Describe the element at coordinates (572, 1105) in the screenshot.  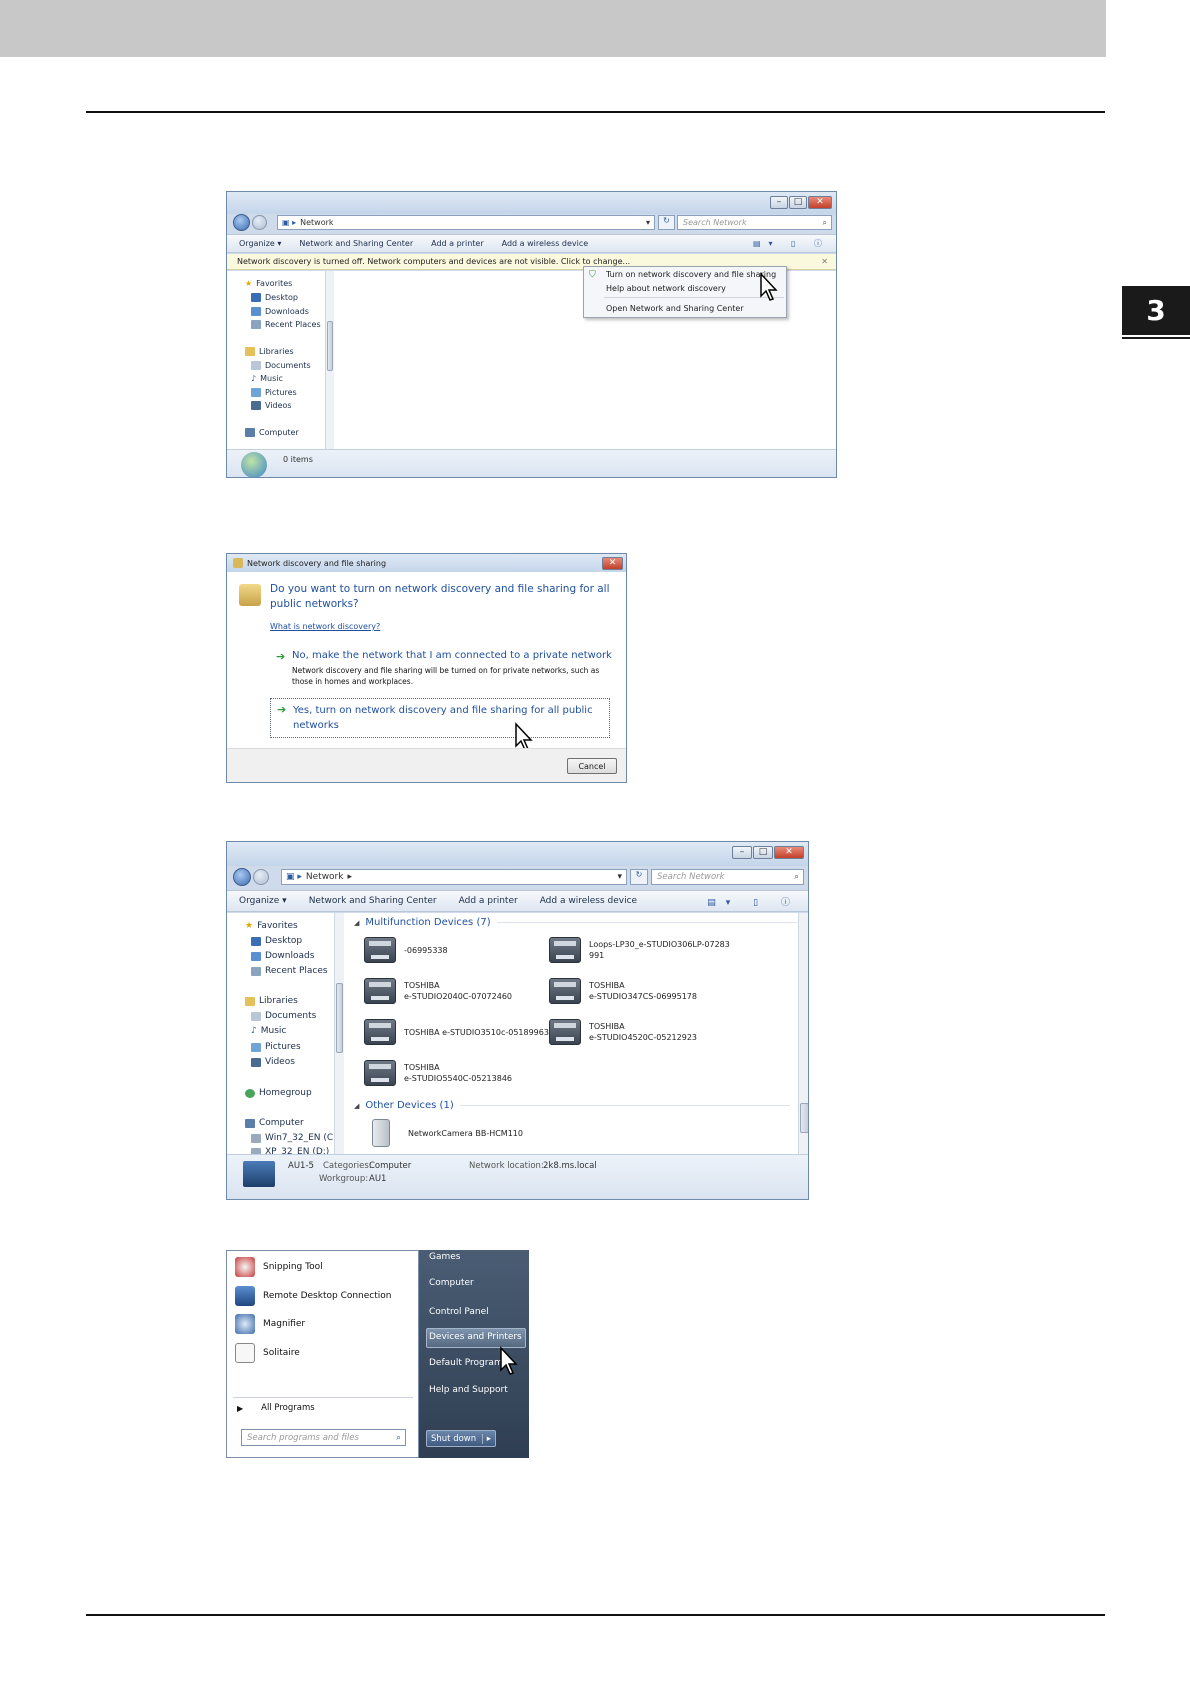
I see `group-other-devices: ◢ Other Devices (1)` at that location.